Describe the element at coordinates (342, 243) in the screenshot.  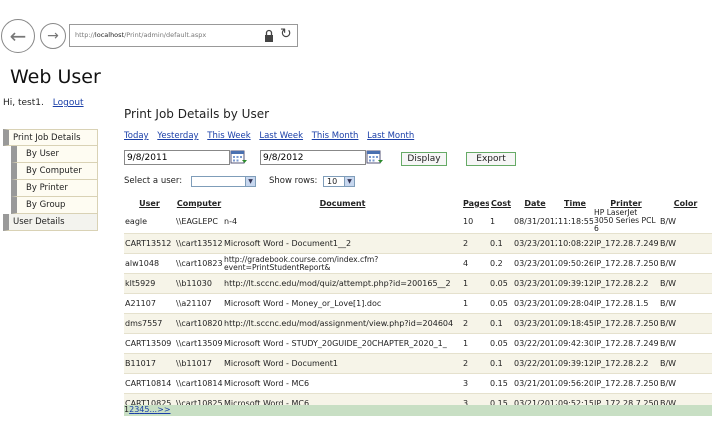
I see `cell-document: Microsoft Word - Document1__2` at that location.